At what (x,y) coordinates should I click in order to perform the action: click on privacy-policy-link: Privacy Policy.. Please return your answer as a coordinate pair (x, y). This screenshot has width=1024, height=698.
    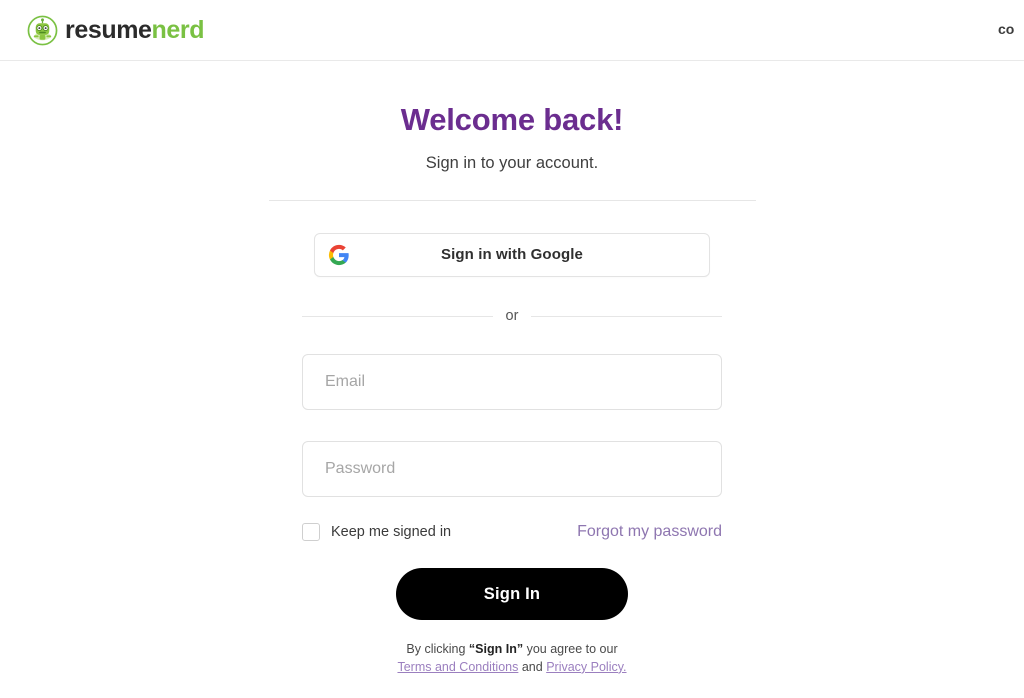
    Looking at the image, I should click on (586, 667).